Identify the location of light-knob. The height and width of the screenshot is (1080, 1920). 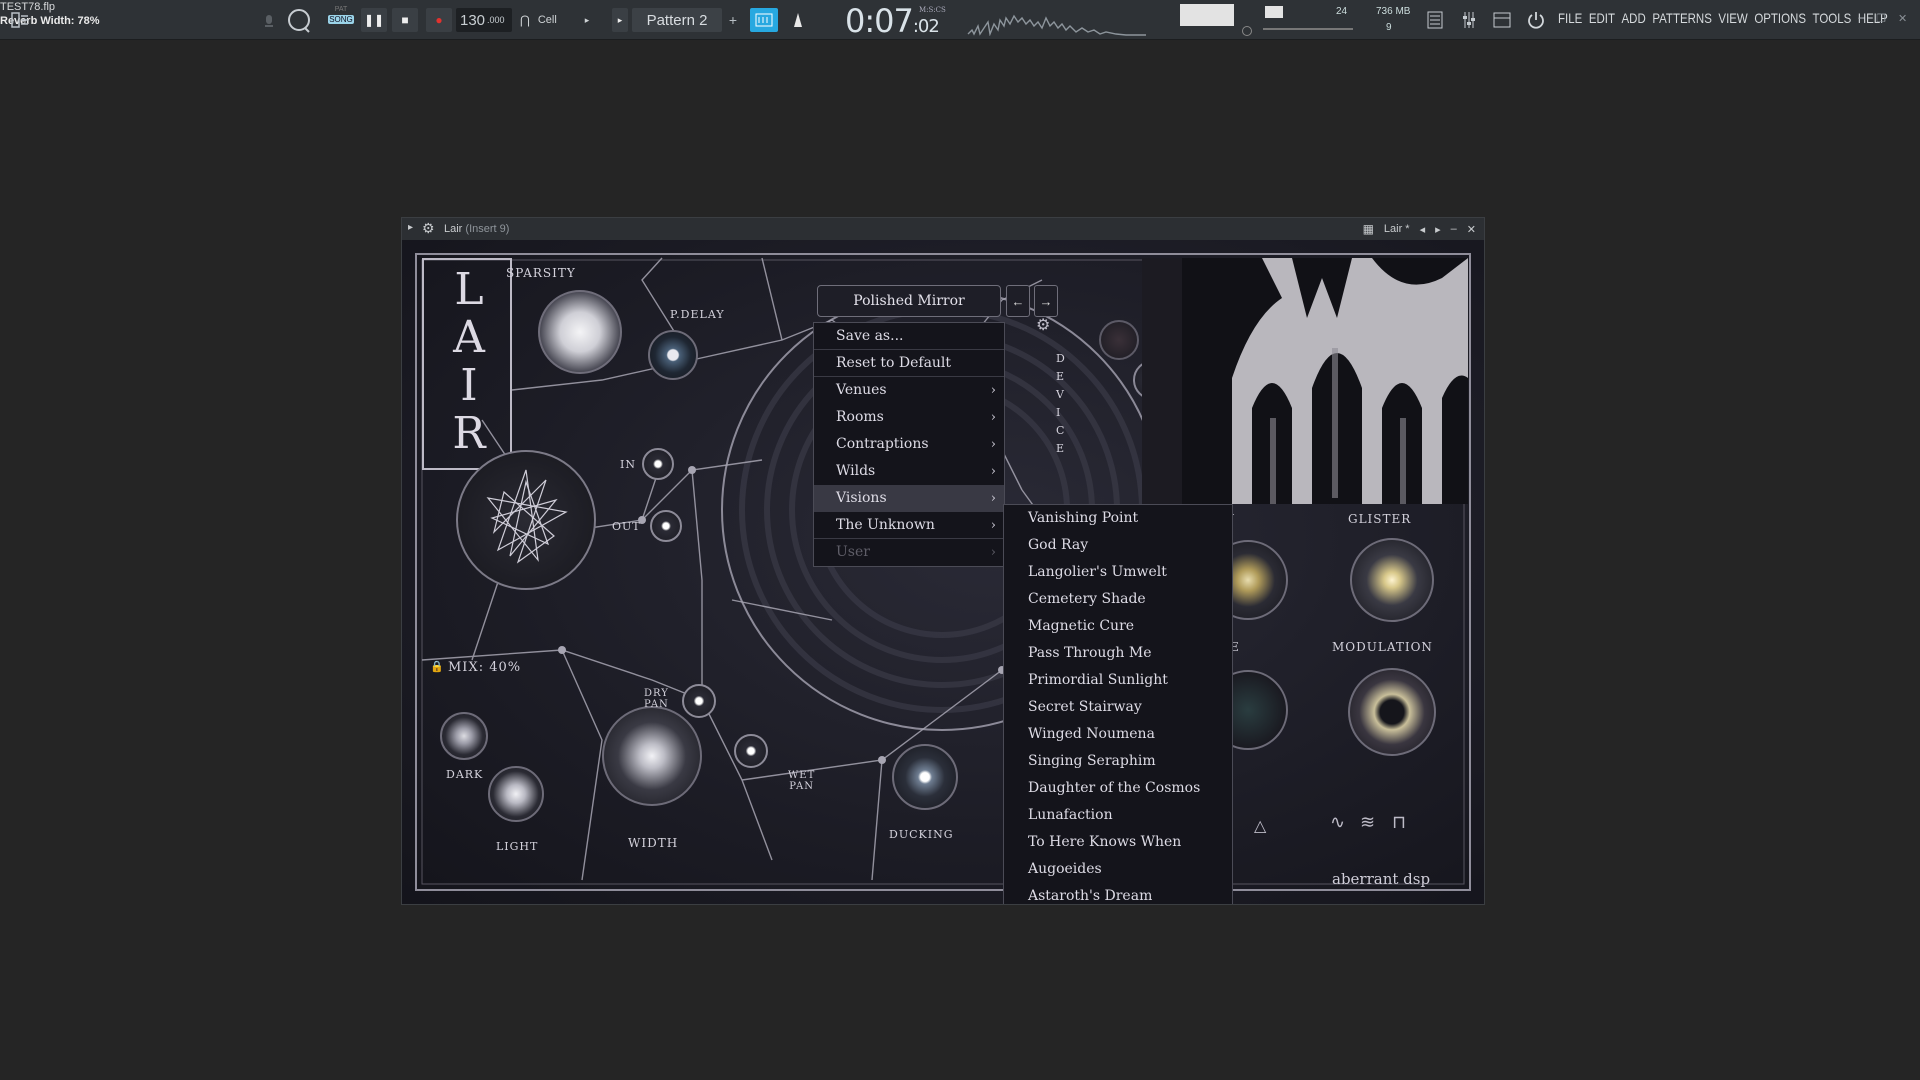
(516, 794).